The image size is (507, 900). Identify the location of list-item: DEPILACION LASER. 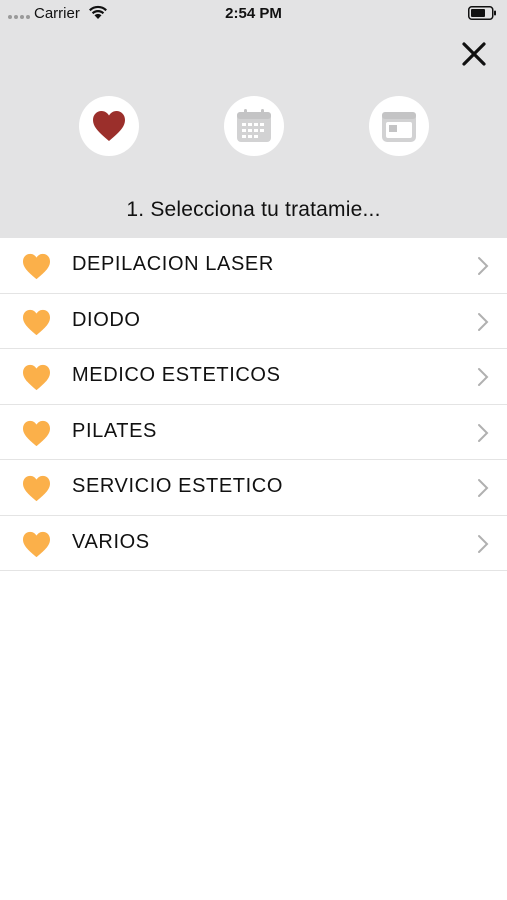
(253, 266).